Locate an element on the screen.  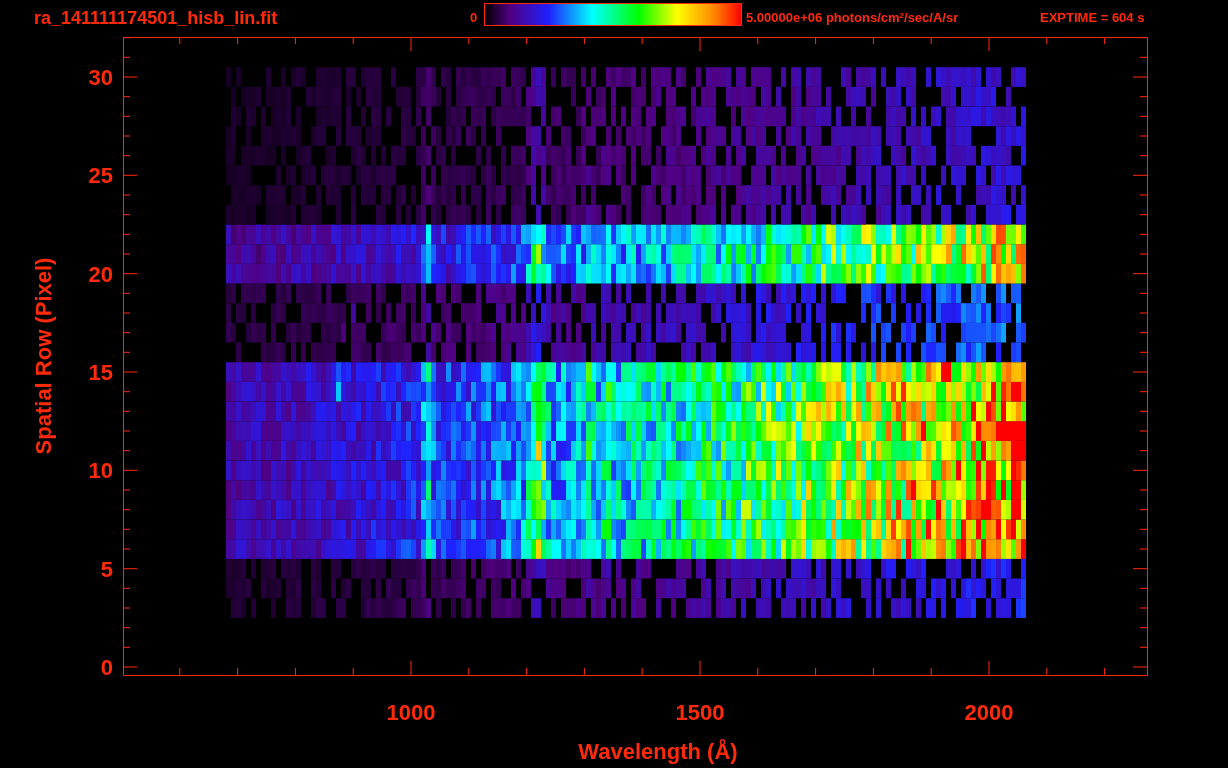
x-tick-label: 2000 is located at coordinates (989, 712).